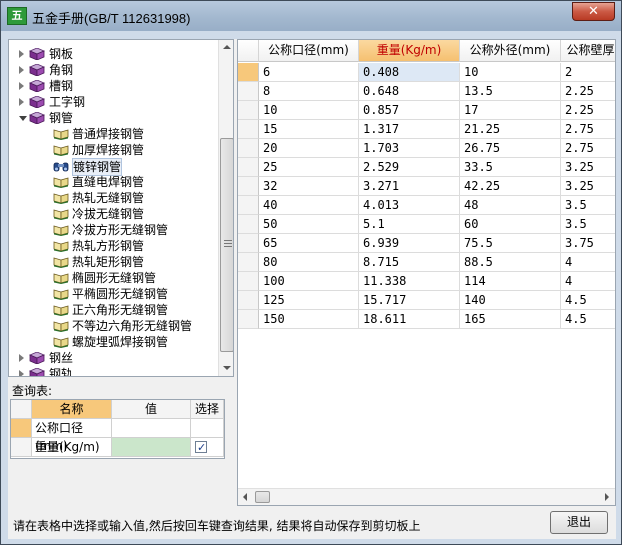 This screenshot has width=622, height=545. What do you see at coordinates (510, 243) in the screenshot?
I see `table-cell: 75.5` at bounding box center [510, 243].